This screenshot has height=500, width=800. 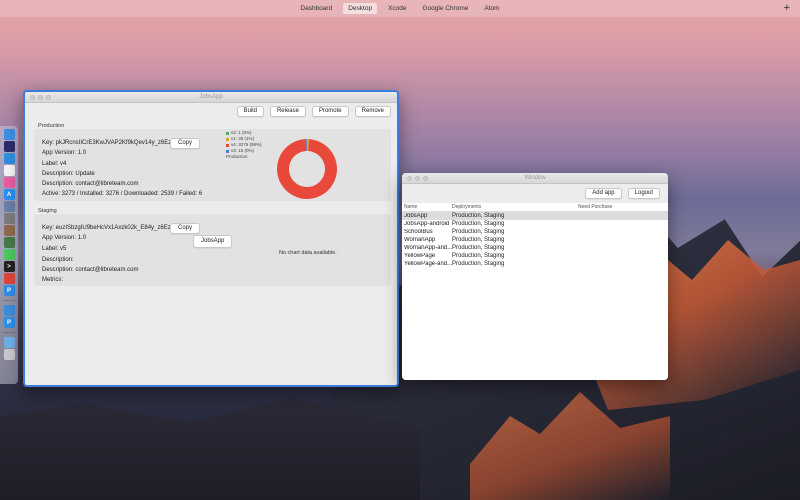 What do you see at coordinates (90, 184) in the screenshot?
I see `production-contact: Description: contact@libreteam.com` at bounding box center [90, 184].